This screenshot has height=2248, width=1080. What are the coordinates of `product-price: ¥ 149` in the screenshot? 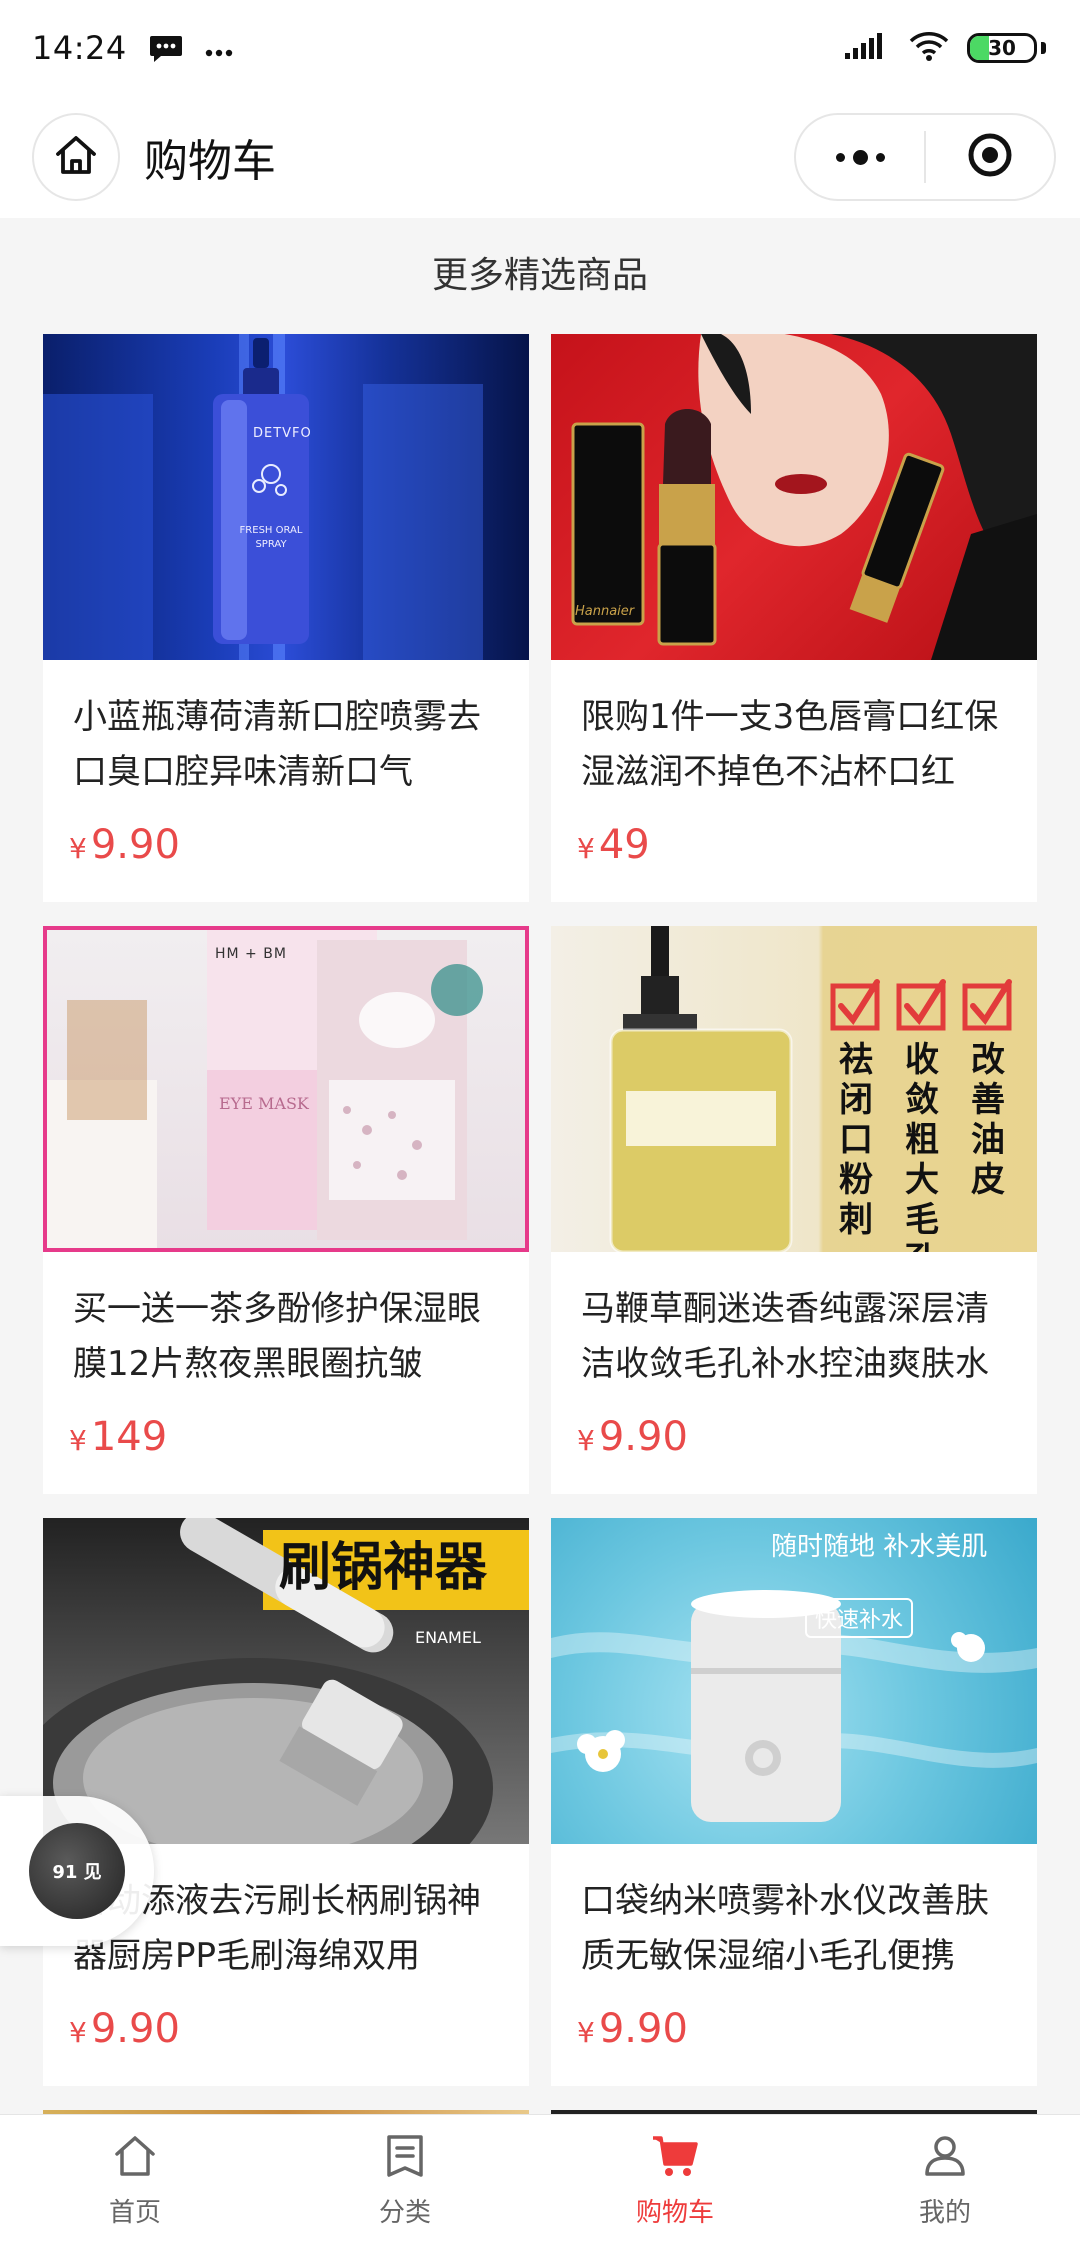 It's located at (118, 1437).